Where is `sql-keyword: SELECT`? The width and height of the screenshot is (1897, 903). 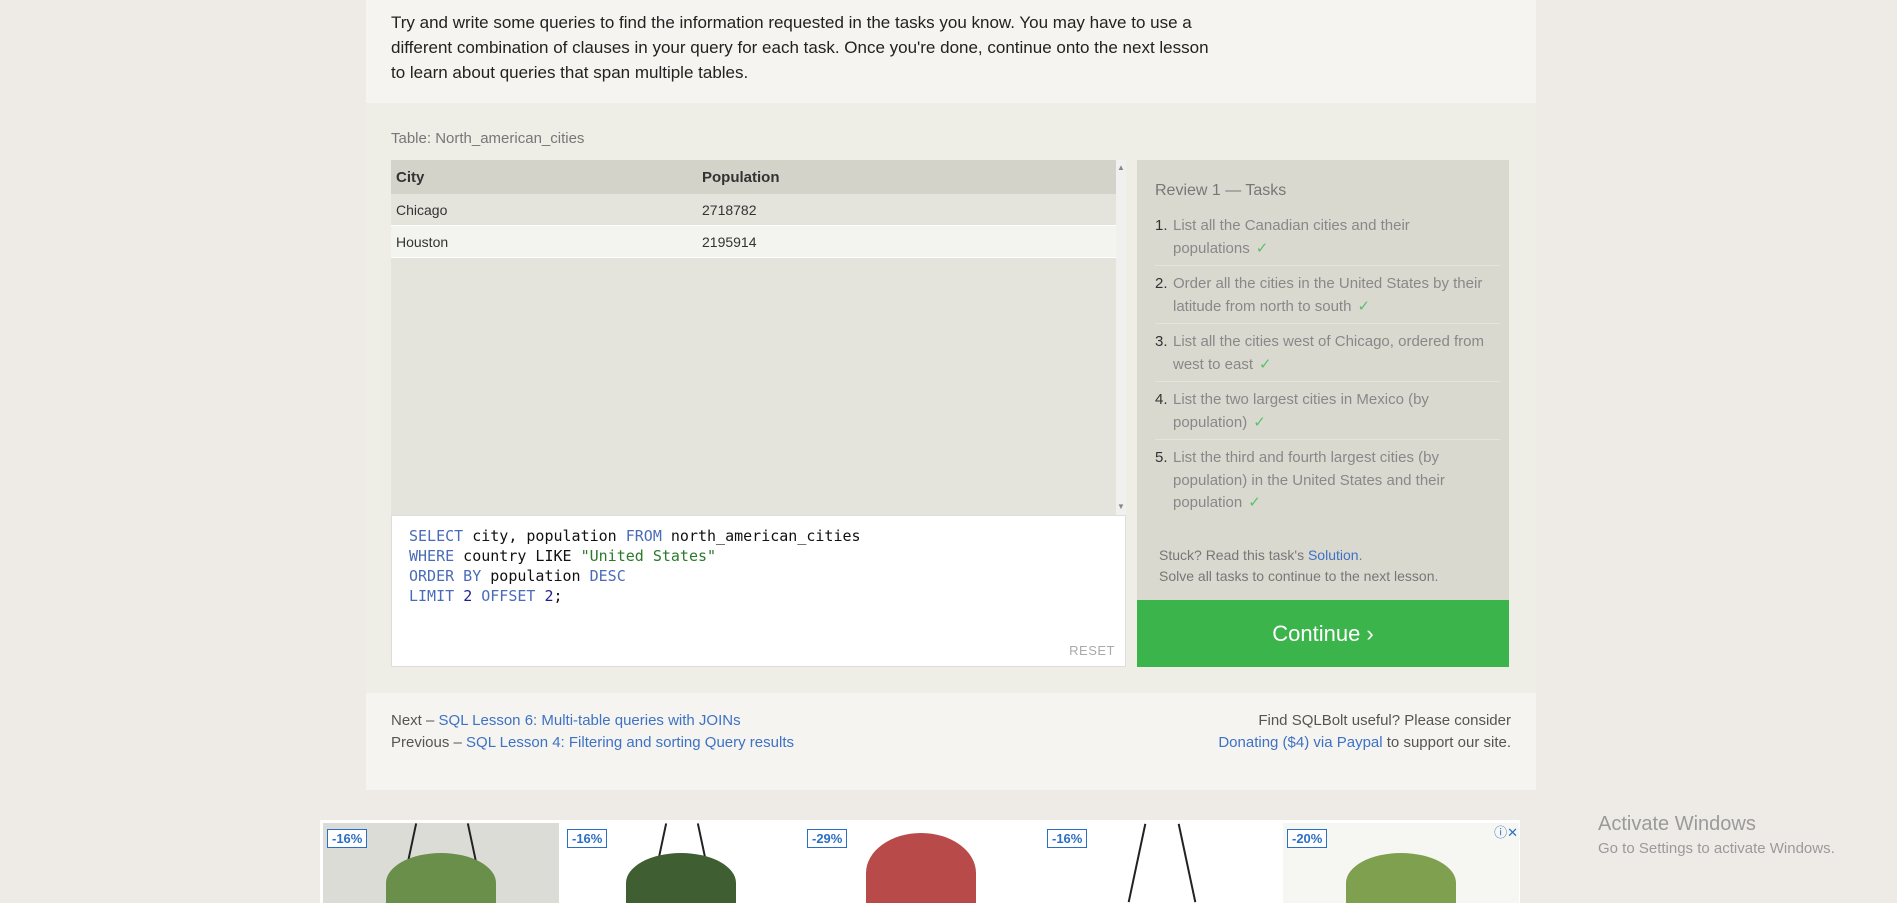 sql-keyword: SELECT is located at coordinates (436, 536).